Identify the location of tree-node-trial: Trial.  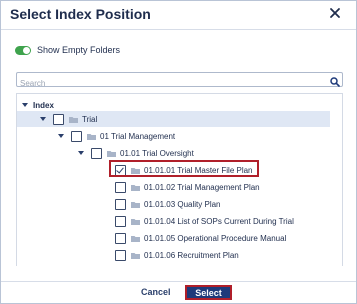
(173, 119).